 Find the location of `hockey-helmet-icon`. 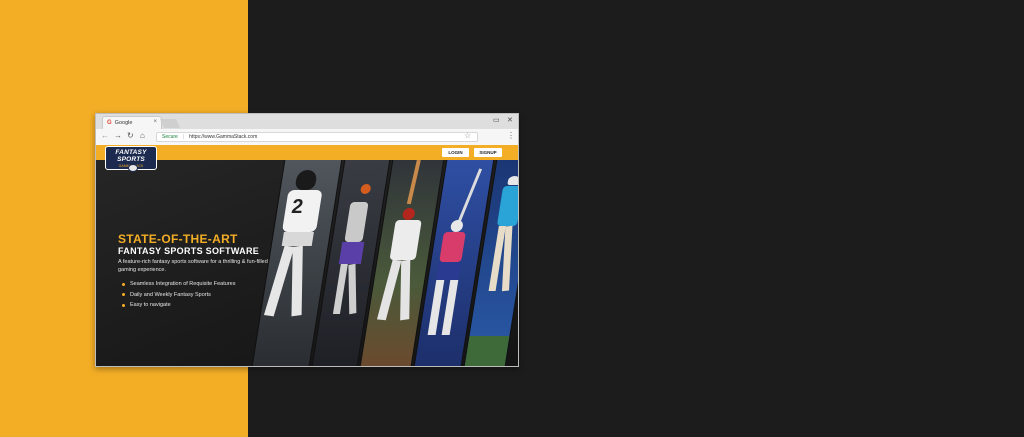

hockey-helmet-icon is located at coordinates (456, 226).